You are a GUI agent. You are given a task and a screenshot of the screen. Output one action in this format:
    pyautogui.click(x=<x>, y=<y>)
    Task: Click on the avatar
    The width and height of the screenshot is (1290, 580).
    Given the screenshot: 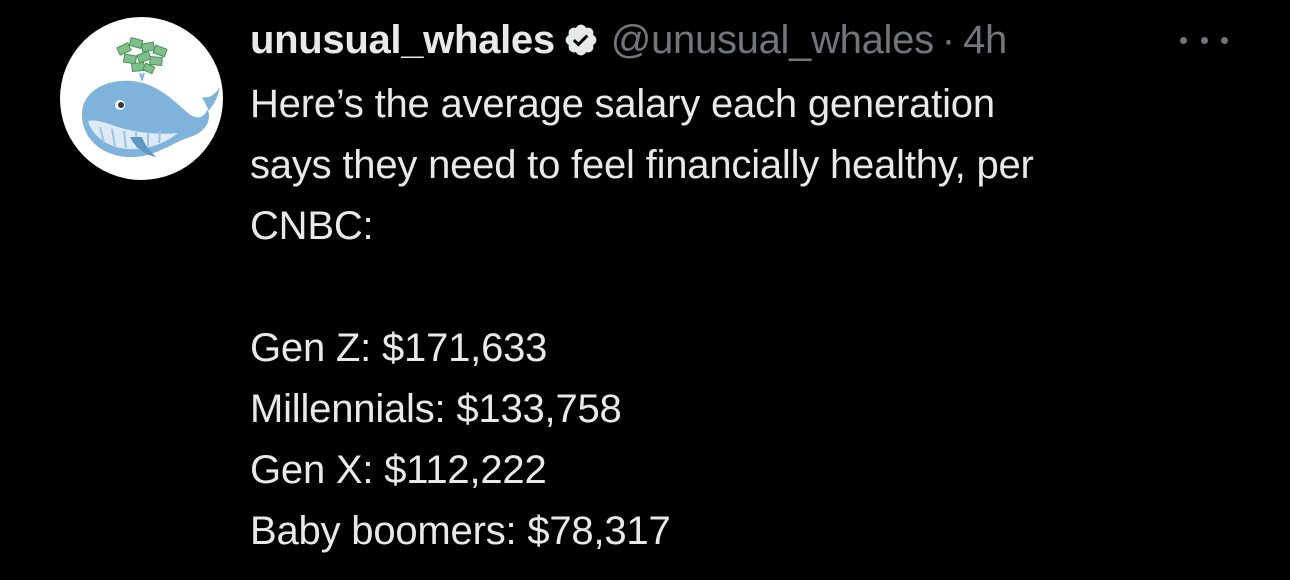 What is the action you would take?
    pyautogui.click(x=141, y=98)
    